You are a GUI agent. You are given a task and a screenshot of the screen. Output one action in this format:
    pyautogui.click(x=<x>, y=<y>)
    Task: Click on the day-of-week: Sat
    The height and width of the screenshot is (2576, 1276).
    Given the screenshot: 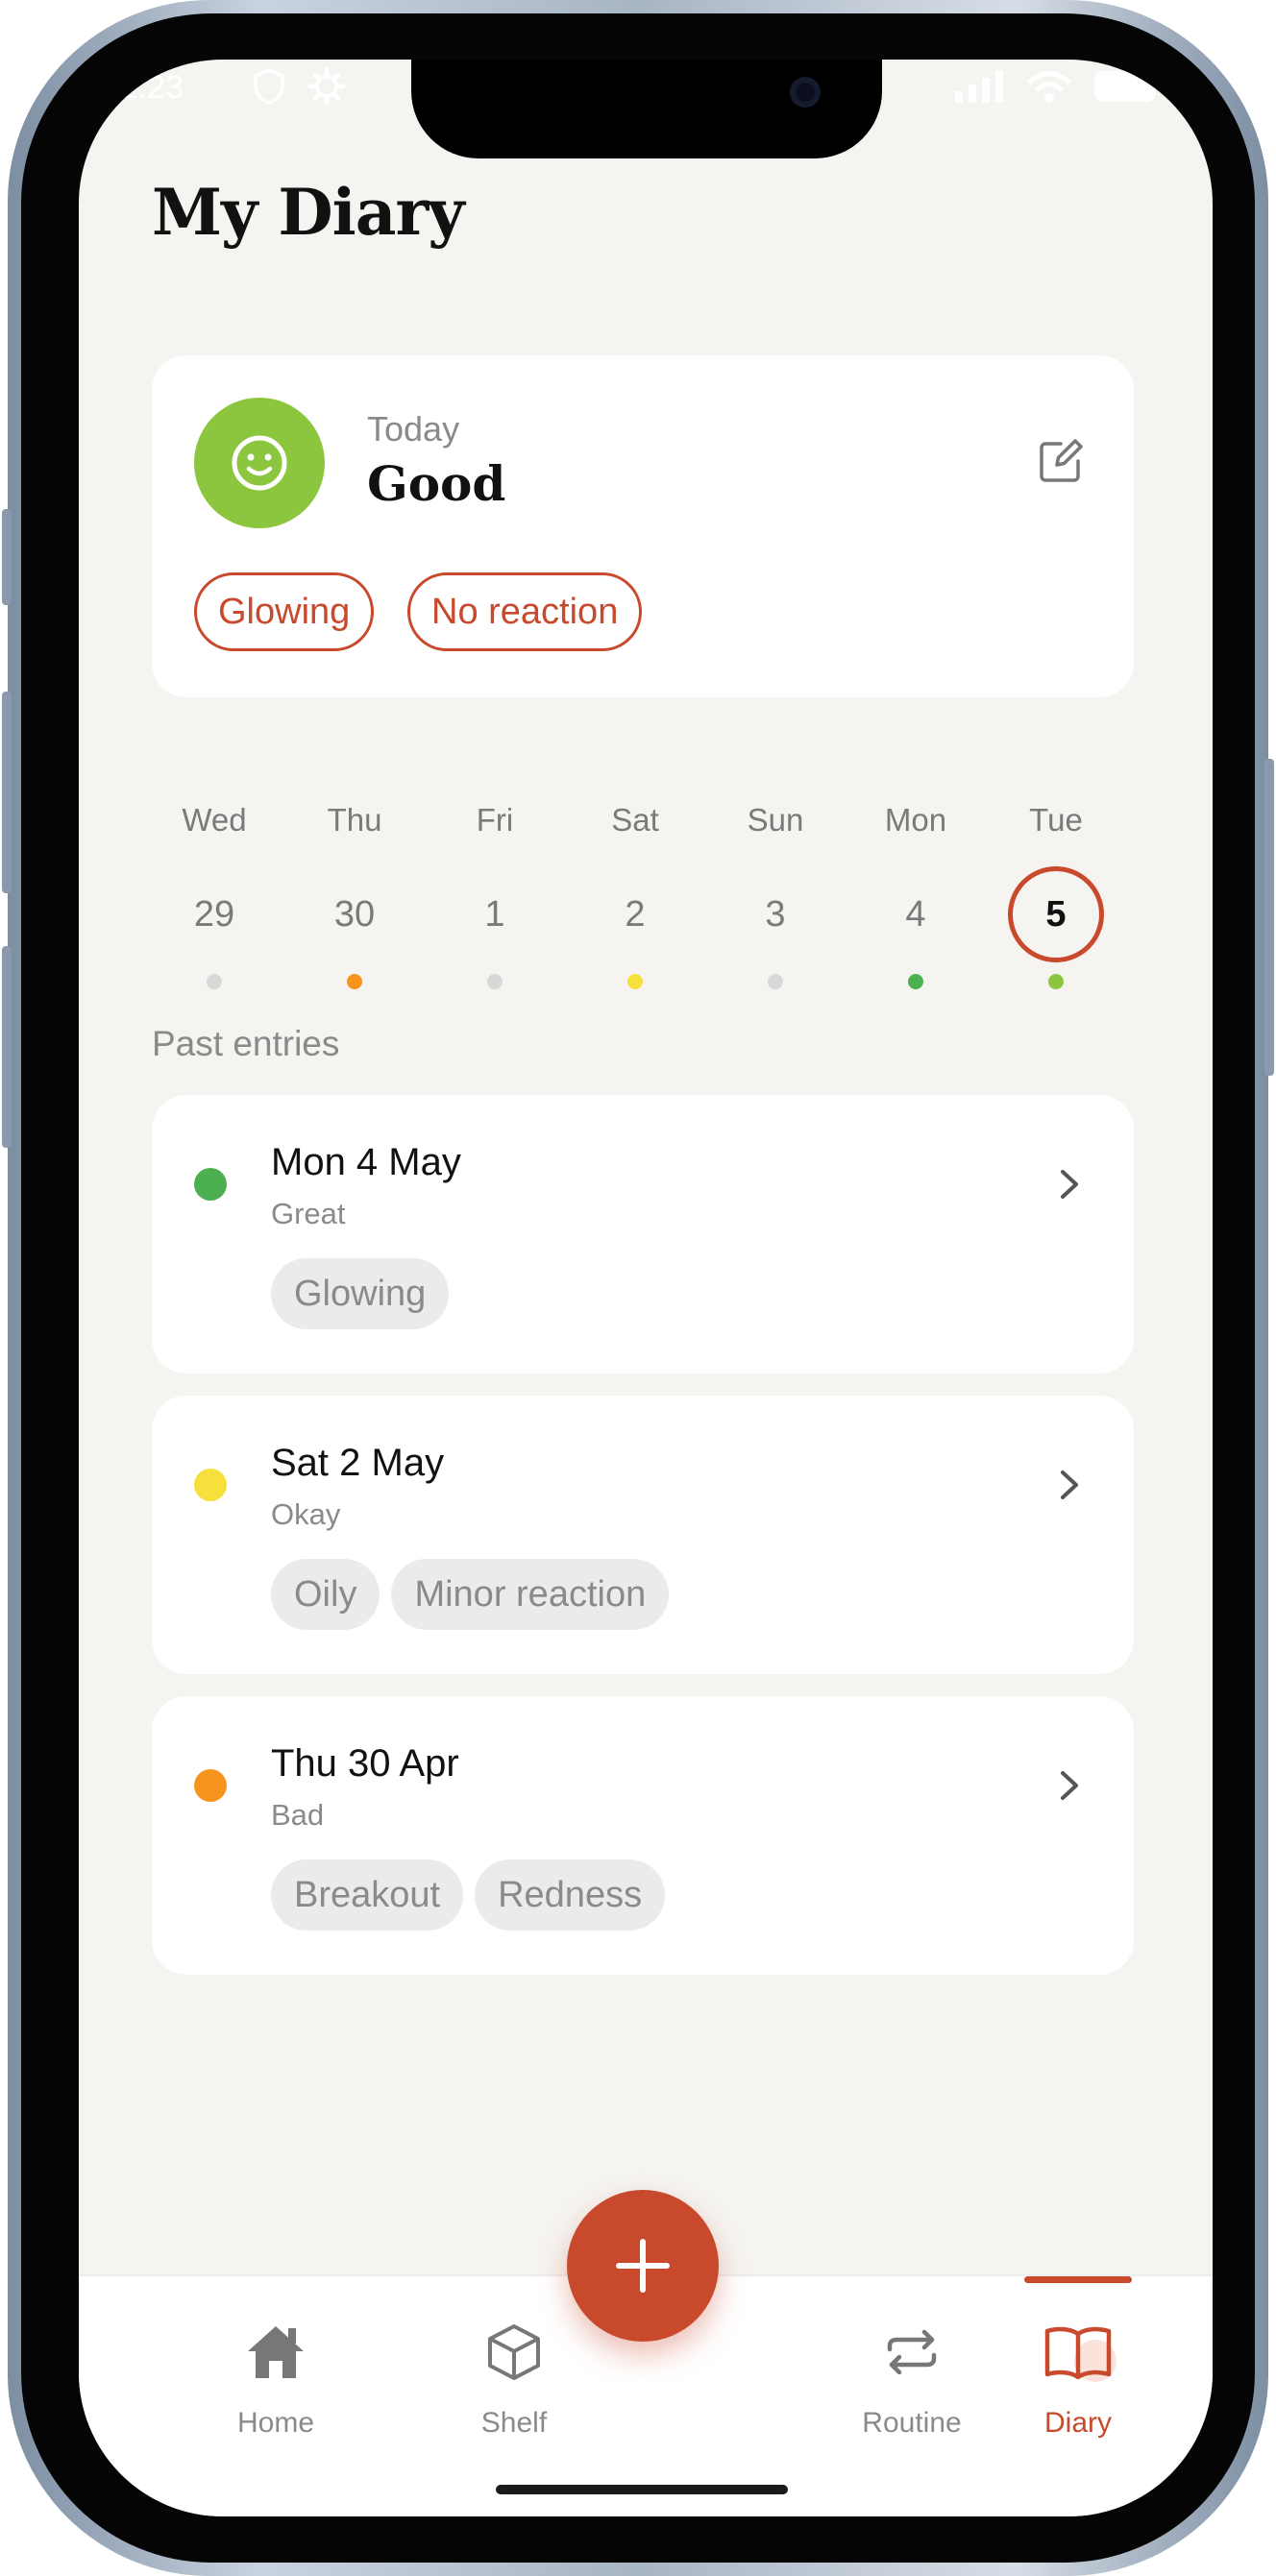 What is the action you would take?
    pyautogui.click(x=635, y=820)
    